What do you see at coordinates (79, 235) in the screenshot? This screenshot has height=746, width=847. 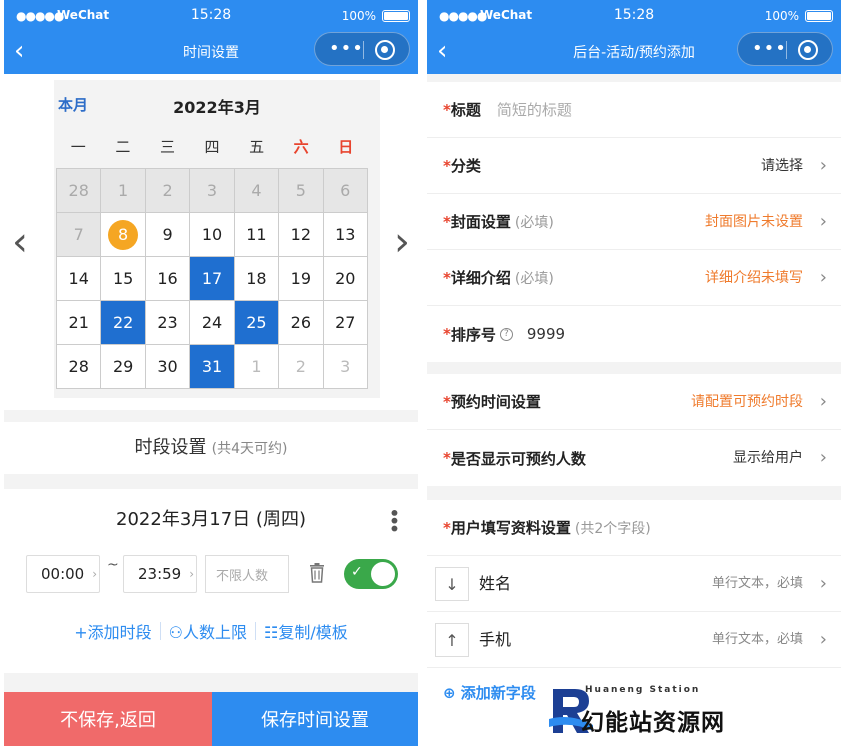 I see `calendar-day: 7` at bounding box center [79, 235].